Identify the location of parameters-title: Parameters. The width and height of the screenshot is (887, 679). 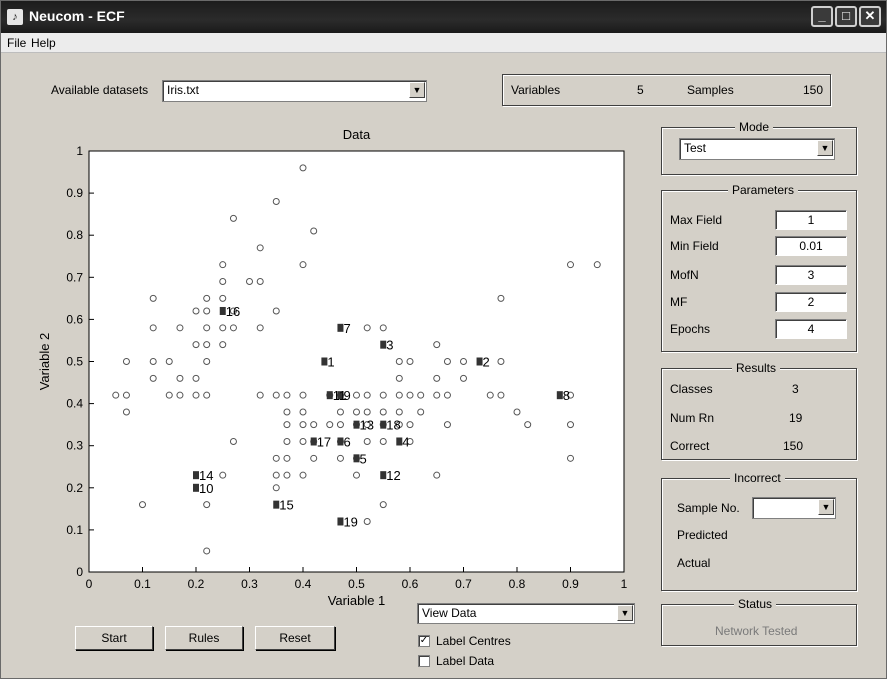
(763, 190).